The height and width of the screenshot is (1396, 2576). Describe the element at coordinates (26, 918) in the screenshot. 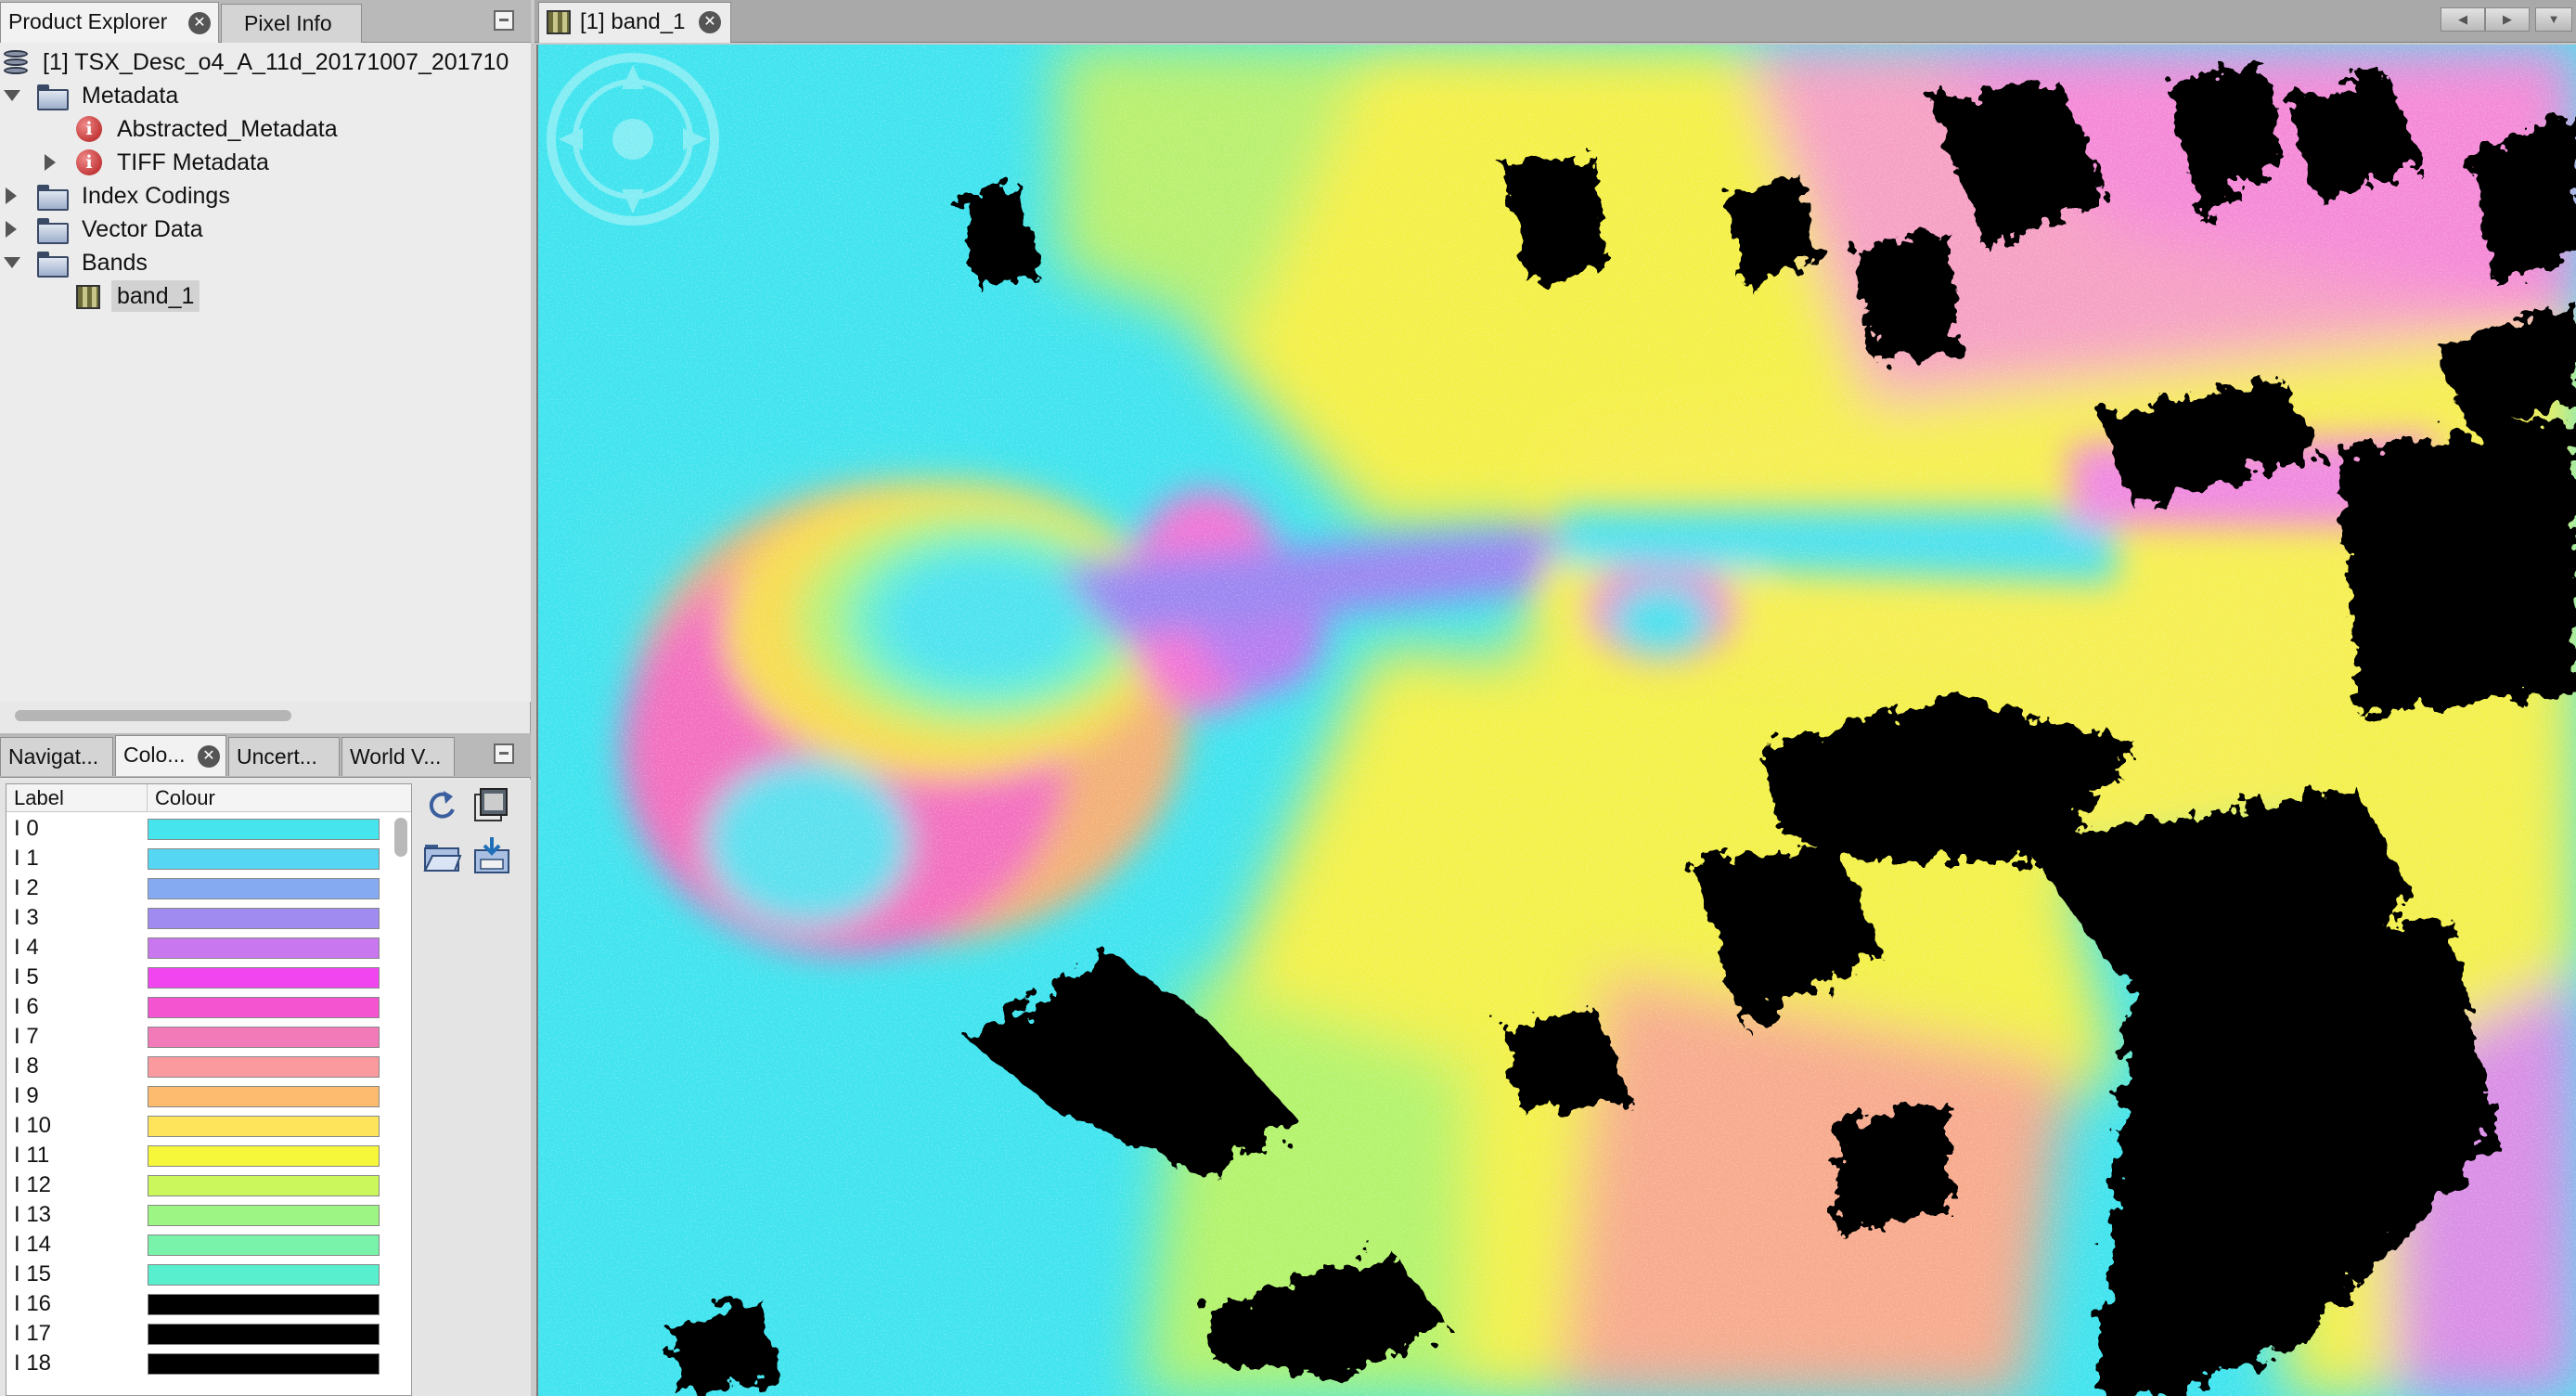

I see `colour-row-label: I 3` at that location.